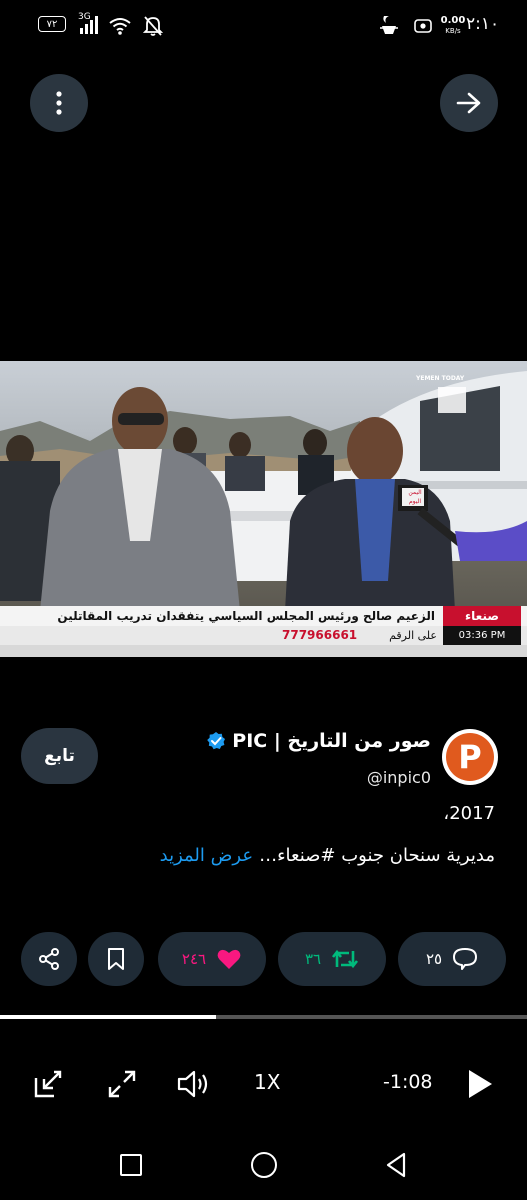 The image size is (527, 1200). I want to click on more-options-button, so click(59, 103).